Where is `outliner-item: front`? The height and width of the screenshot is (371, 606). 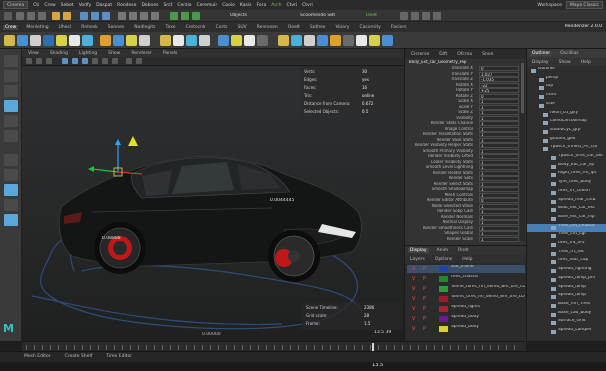
outliner-item: front is located at coordinates (566, 97).